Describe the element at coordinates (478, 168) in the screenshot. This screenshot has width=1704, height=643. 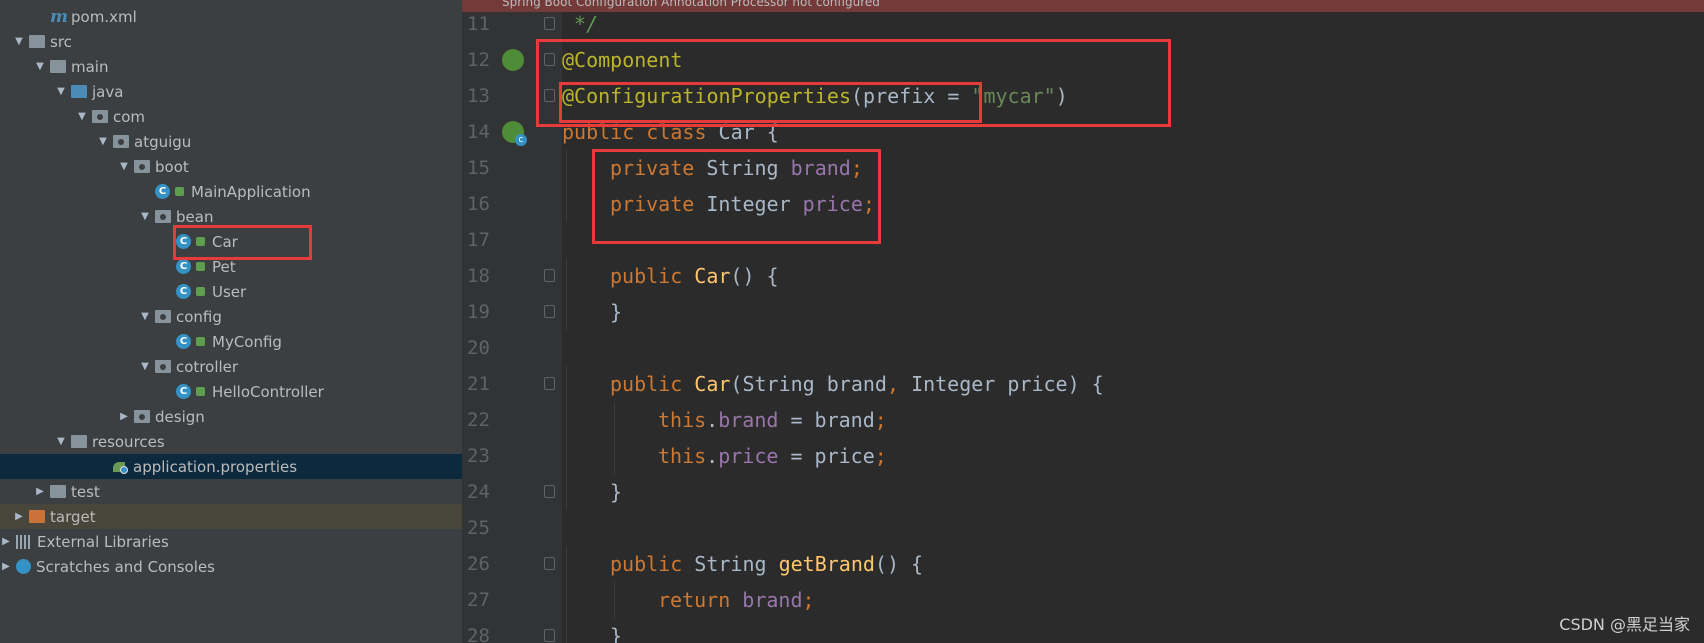
I see `line-number: 15` at that location.